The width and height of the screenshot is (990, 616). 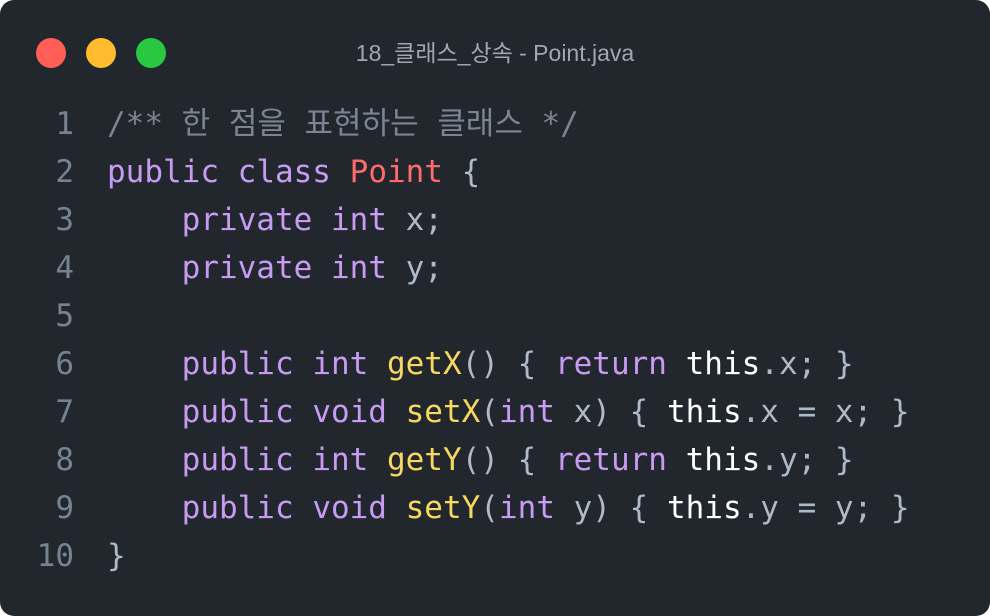 What do you see at coordinates (825, 508) in the screenshot?
I see `code-token: .y = y; }` at bounding box center [825, 508].